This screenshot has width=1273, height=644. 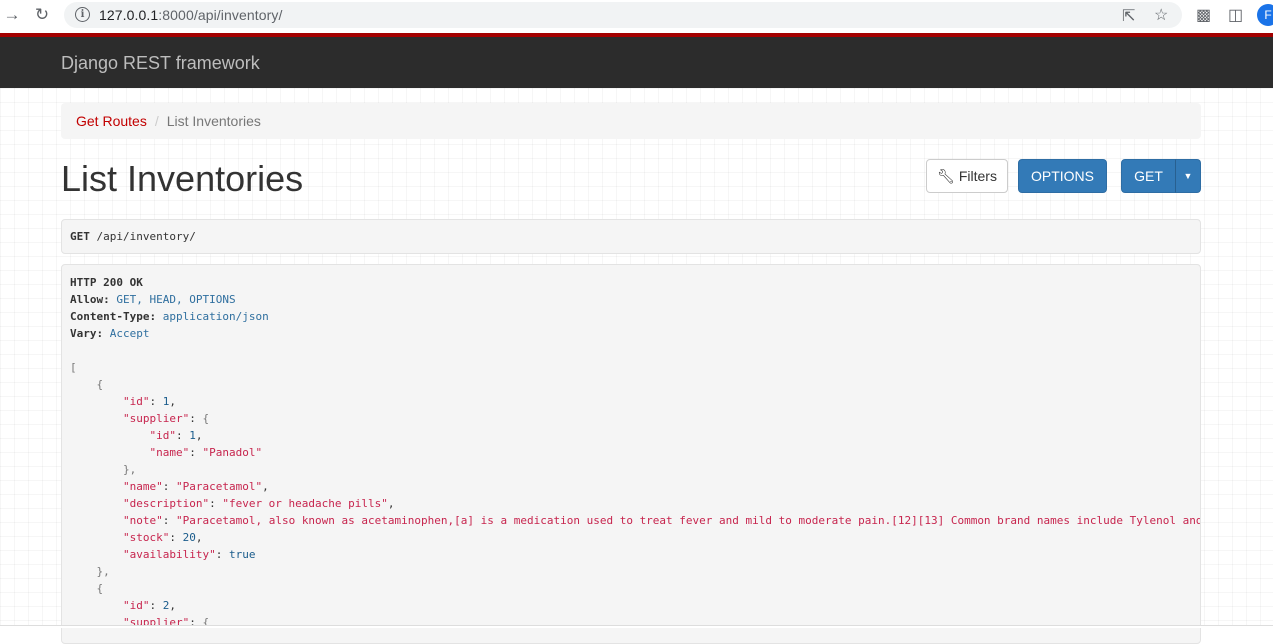 What do you see at coordinates (242, 554) in the screenshot?
I see `item-availability: true` at bounding box center [242, 554].